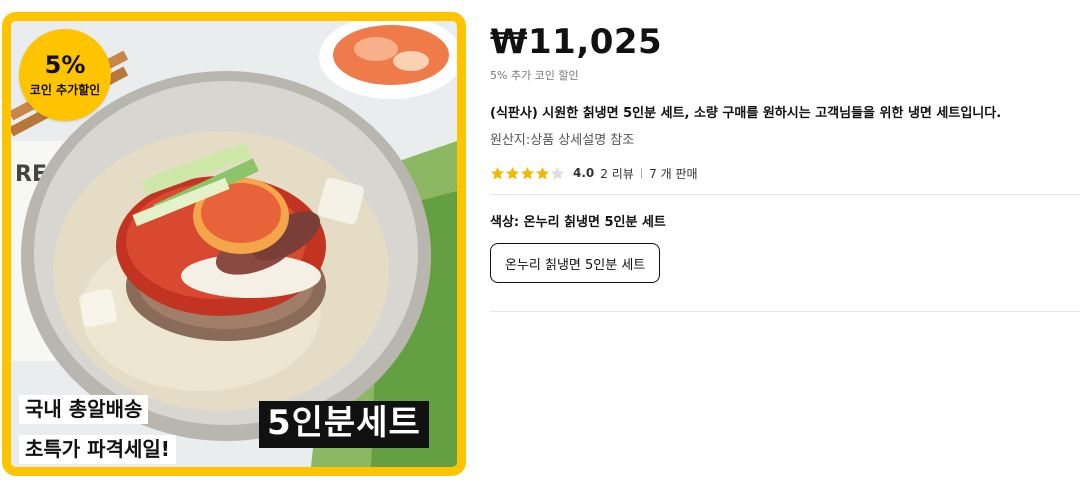 This screenshot has width=1080, height=499. Describe the element at coordinates (344, 424) in the screenshot. I see `set-label: 5인분세트` at that location.